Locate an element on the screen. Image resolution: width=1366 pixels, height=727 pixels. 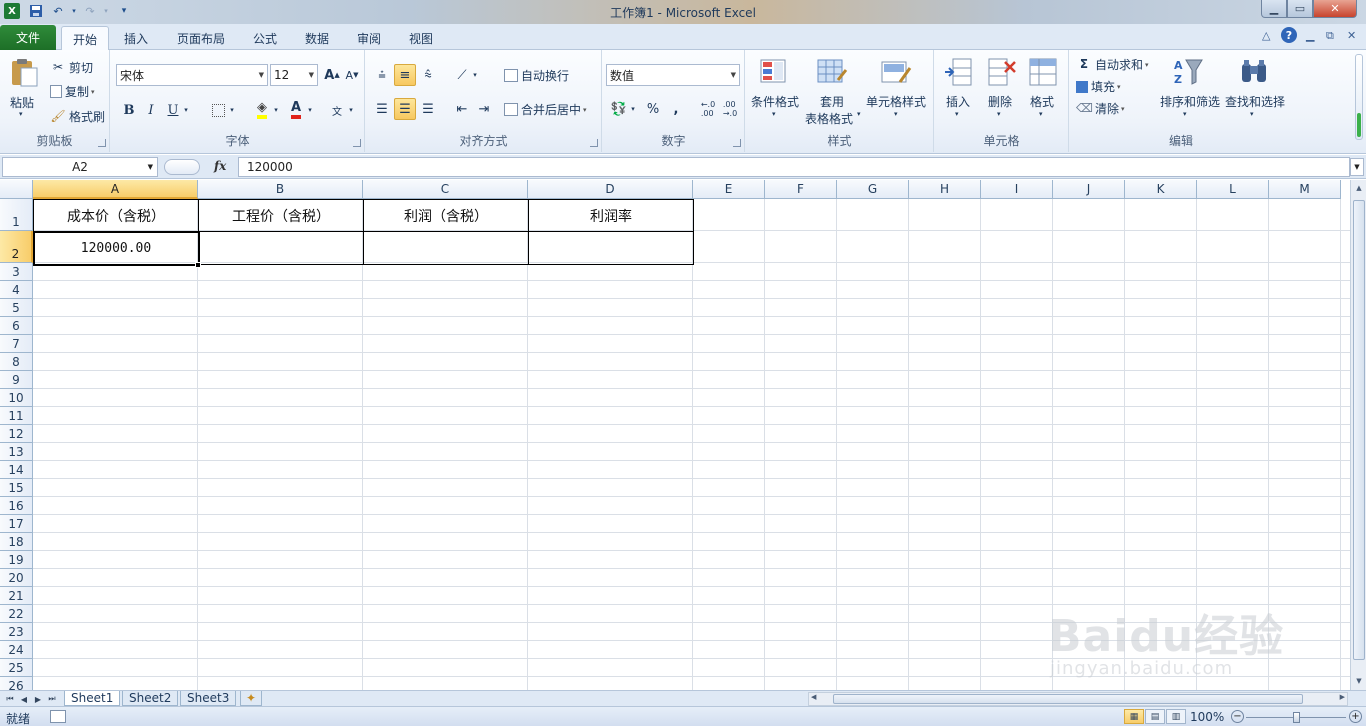
tab-insert: 插入 is located at coordinates (136, 38).